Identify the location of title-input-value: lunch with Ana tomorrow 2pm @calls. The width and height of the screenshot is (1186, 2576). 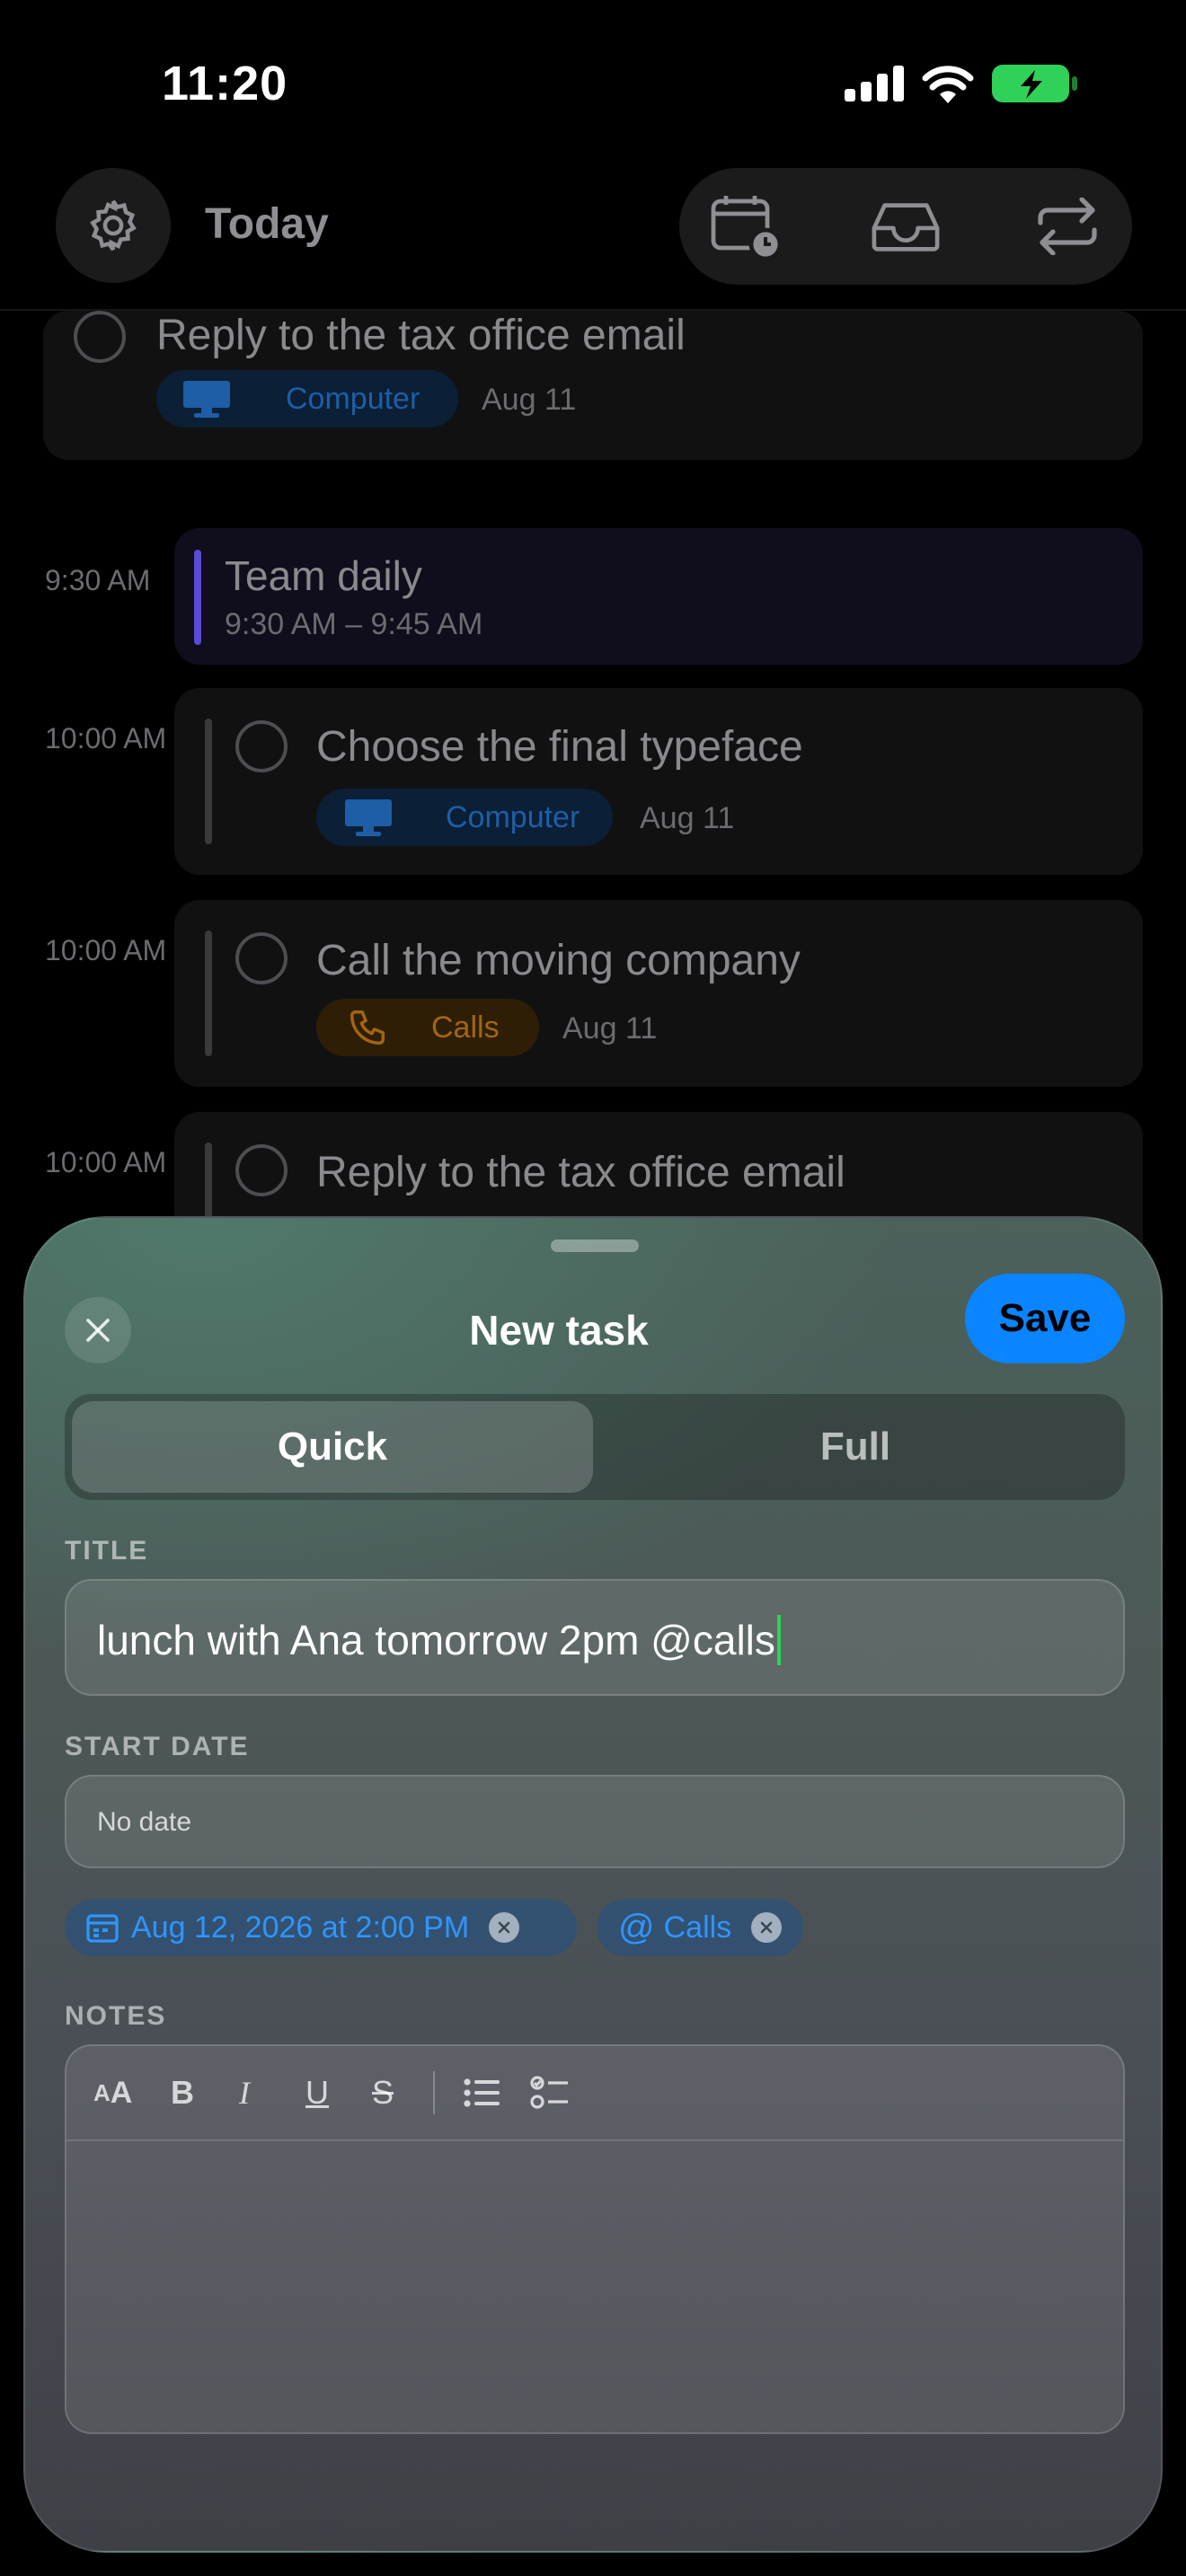
(436, 1640).